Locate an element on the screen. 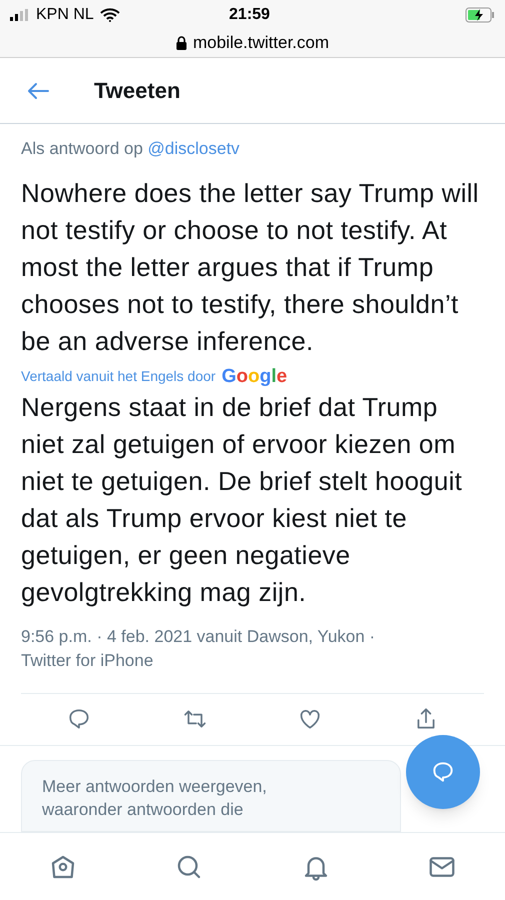 This screenshot has width=505, height=900. url-text: mobile.twitter.com is located at coordinates (261, 43).